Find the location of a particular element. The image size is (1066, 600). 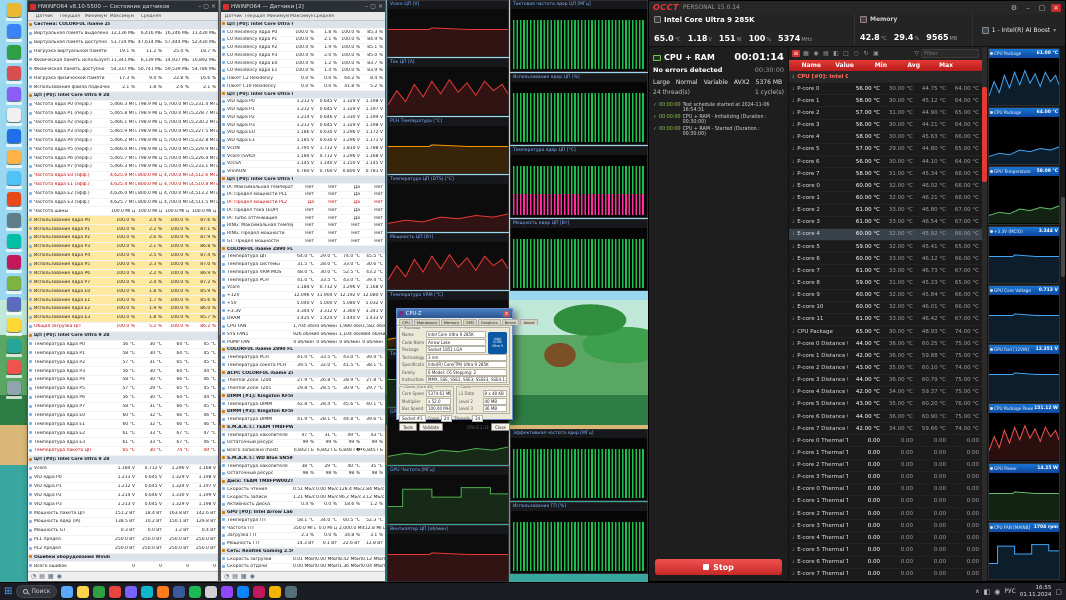

cpuz-tab: CPU is located at coordinates (406, 322).